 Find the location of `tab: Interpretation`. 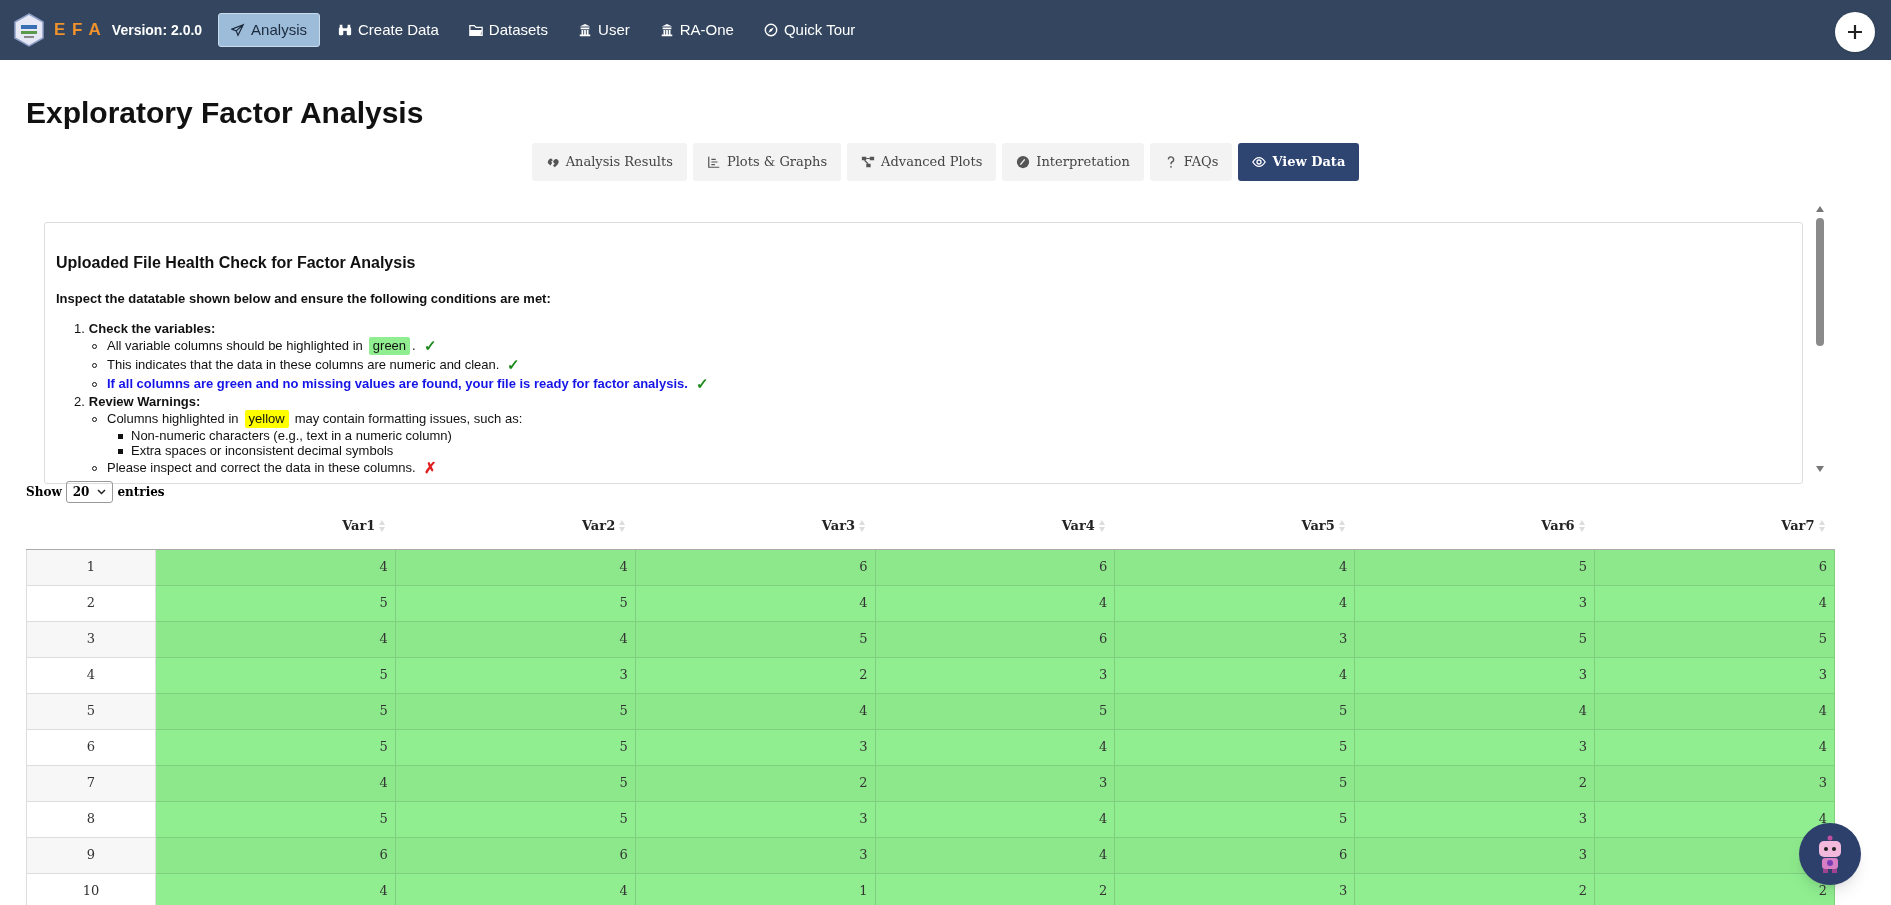

tab: Interpretation is located at coordinates (1073, 162).